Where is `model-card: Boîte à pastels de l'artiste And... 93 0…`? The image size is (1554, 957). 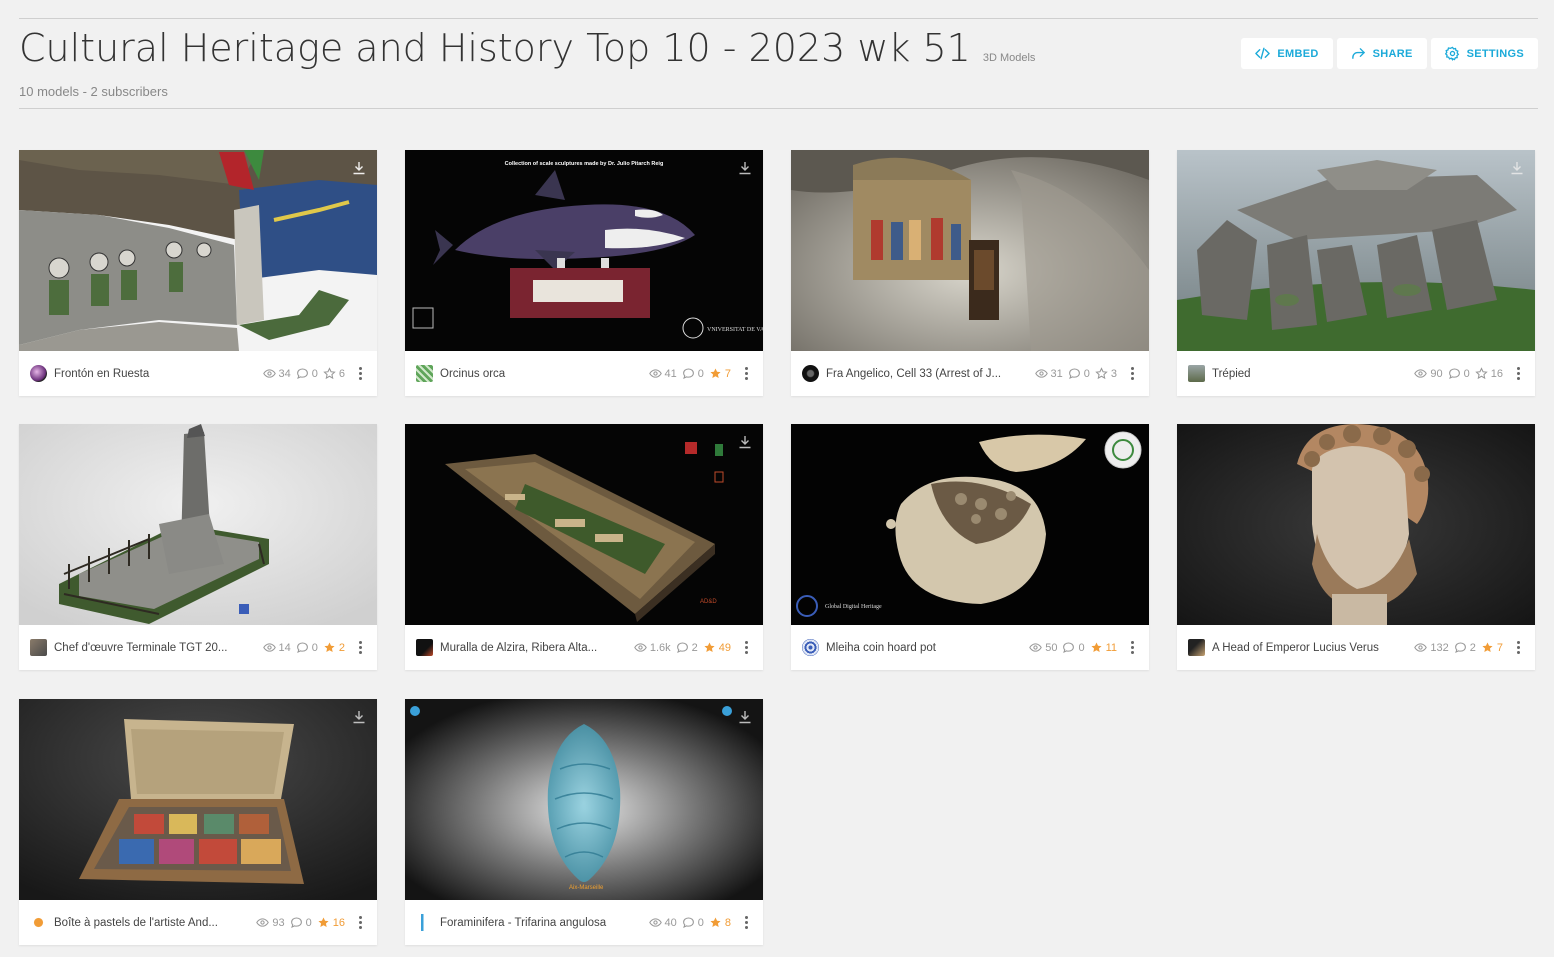 model-card: Boîte à pastels de l'artiste And... 93 0… is located at coordinates (198, 822).